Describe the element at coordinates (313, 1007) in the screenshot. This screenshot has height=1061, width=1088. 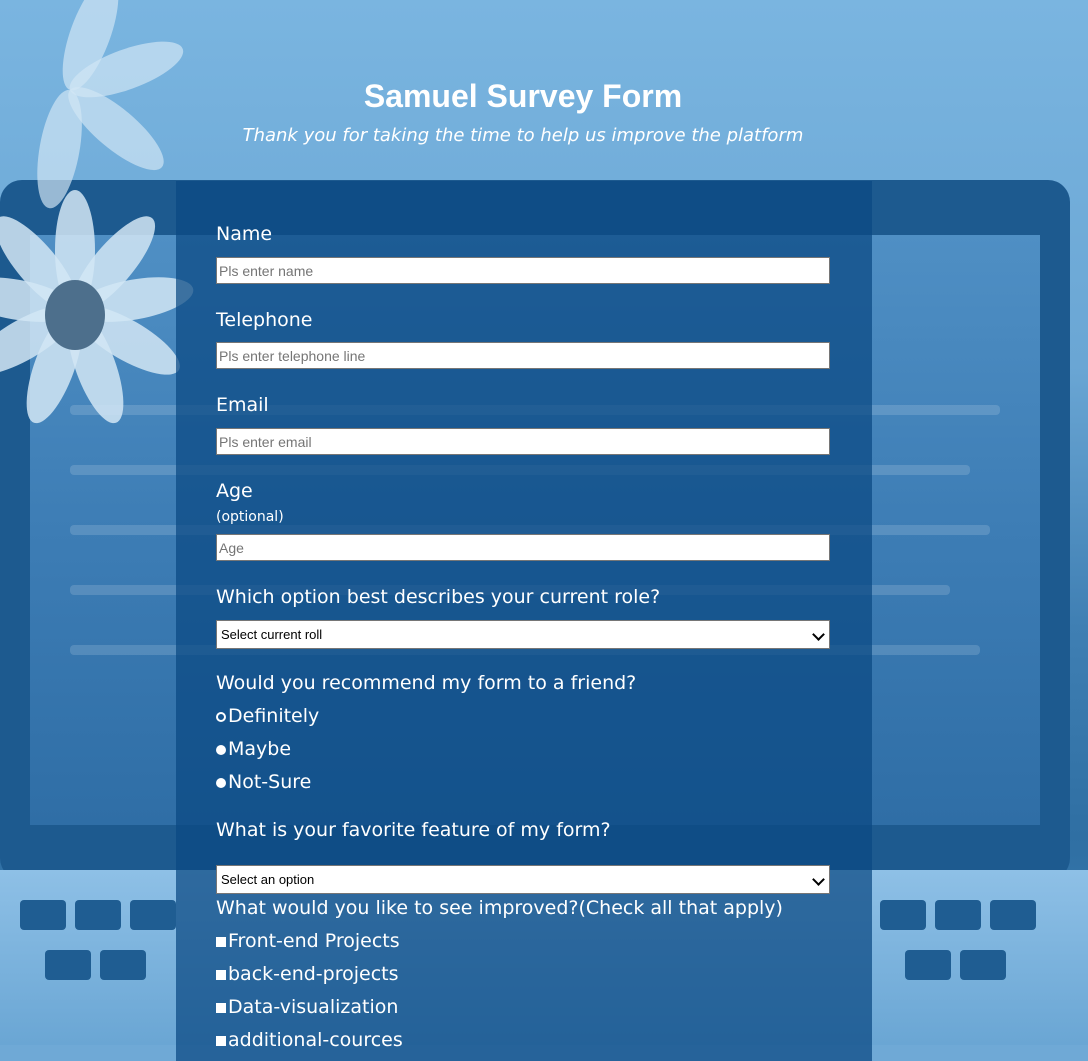
I see `improve-option-label: Data-visualization` at that location.